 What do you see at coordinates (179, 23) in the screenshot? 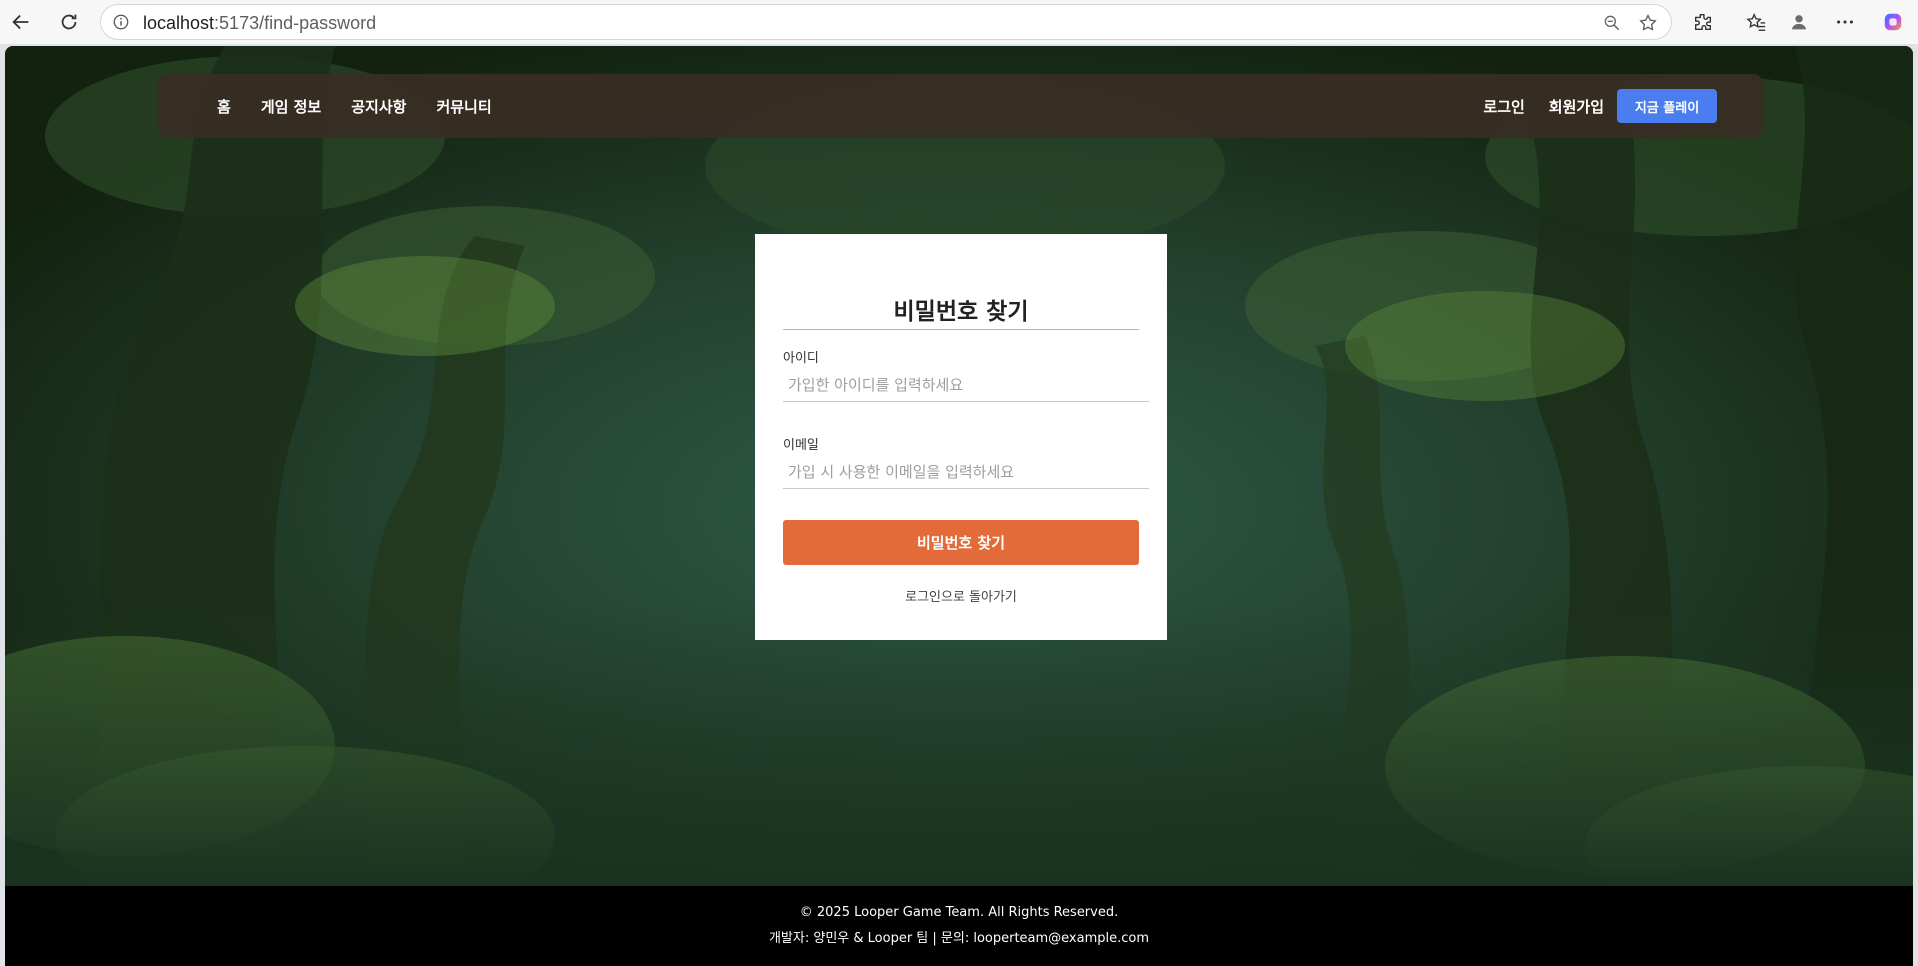
I see `url-host: localhost` at bounding box center [179, 23].